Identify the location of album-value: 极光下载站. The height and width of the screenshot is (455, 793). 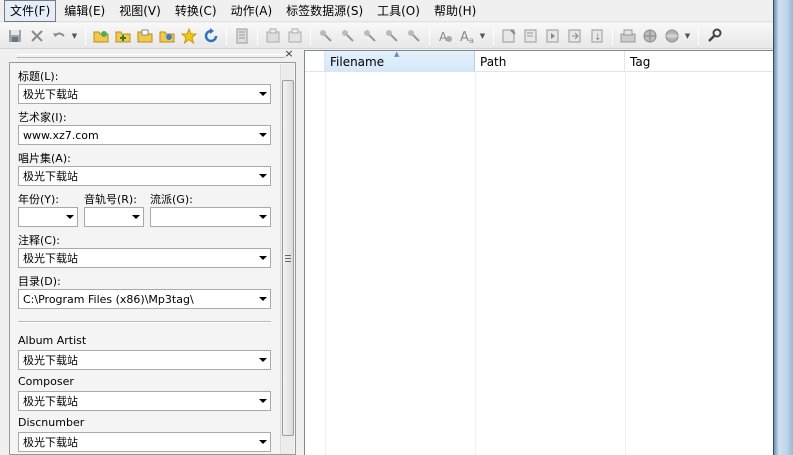
(50, 176).